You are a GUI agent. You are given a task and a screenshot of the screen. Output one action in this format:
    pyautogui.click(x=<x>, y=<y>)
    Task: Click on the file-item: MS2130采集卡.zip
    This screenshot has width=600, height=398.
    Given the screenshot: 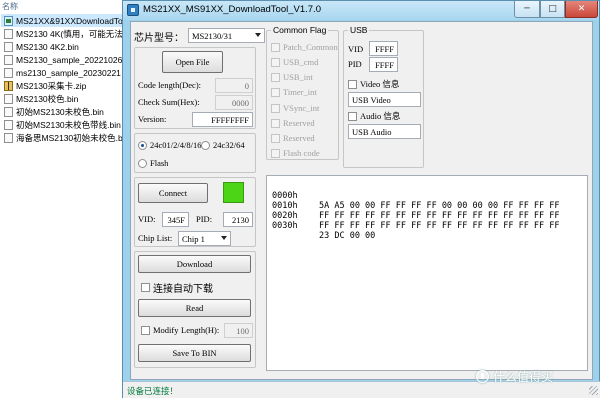 What is the action you would take?
    pyautogui.click(x=61, y=85)
    